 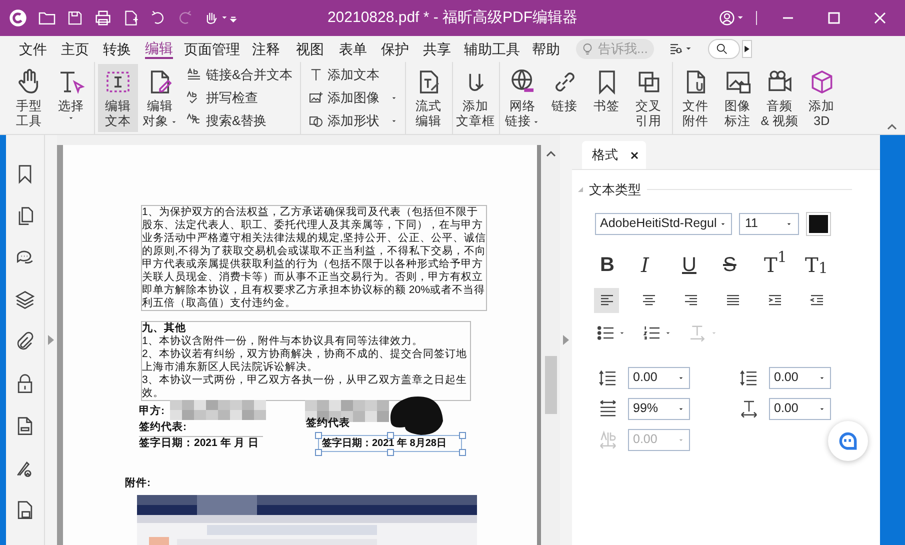 What do you see at coordinates (749, 378) in the screenshot?
I see `paragraph-spacing-icon` at bounding box center [749, 378].